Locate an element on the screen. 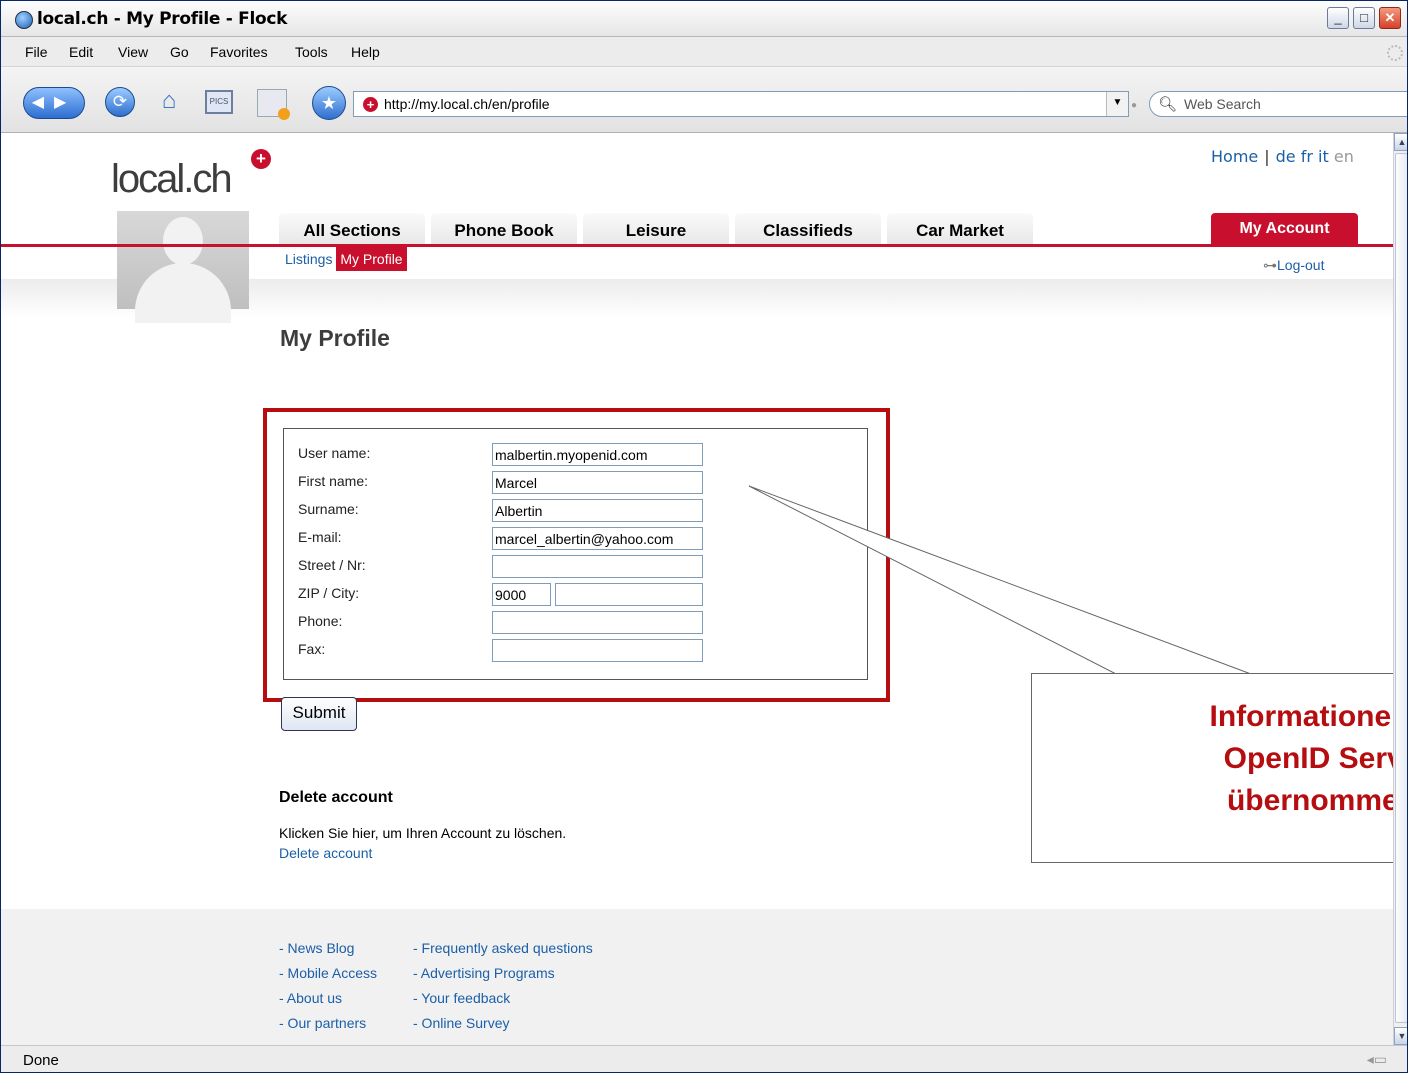 The height and width of the screenshot is (1073, 1408). avatar is located at coordinates (183, 267).